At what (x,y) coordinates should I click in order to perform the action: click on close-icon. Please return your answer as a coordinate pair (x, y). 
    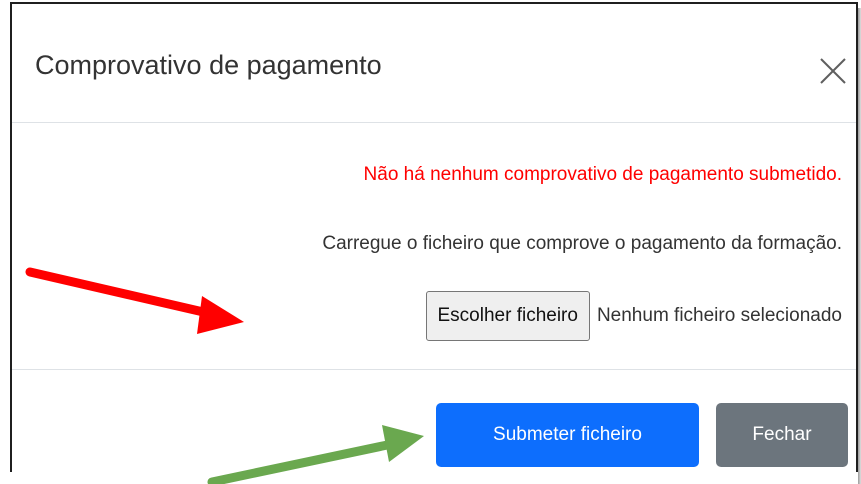
    Looking at the image, I should click on (833, 71).